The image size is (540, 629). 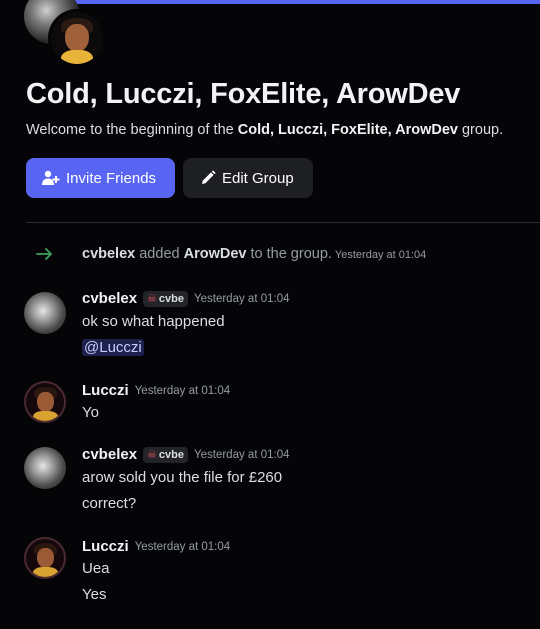 I want to click on message-text: ok so what happened, so click(x=153, y=321).